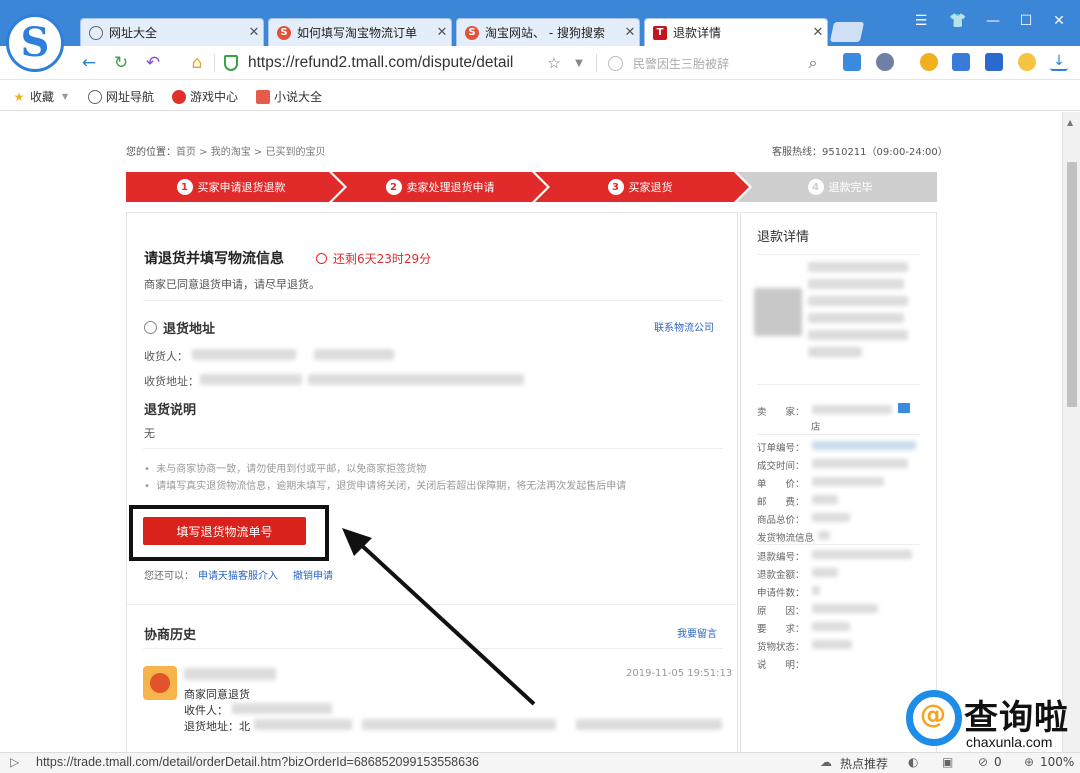 Image resolution: width=1080 pixels, height=773 pixels. What do you see at coordinates (197, 63) in the screenshot?
I see `home-icon: ⌂` at bounding box center [197, 63].